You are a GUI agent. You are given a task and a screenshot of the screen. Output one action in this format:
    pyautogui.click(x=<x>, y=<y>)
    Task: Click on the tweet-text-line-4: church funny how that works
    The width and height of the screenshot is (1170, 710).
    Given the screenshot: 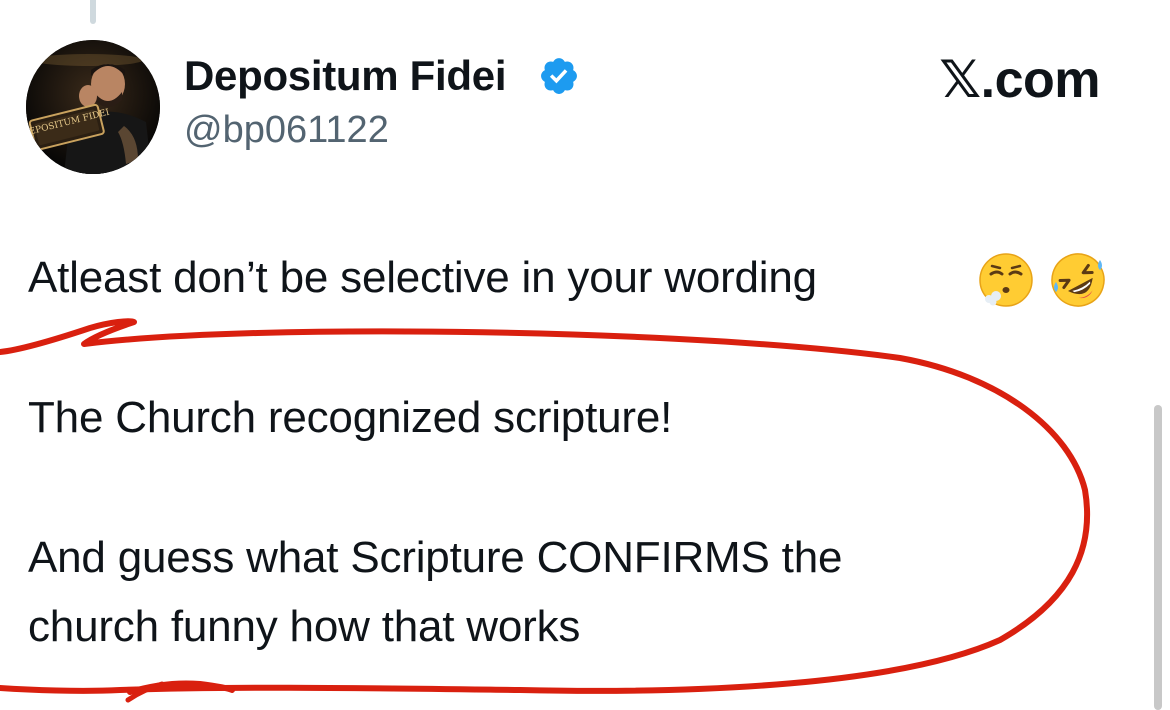 What is the action you would take?
    pyautogui.click(x=304, y=626)
    